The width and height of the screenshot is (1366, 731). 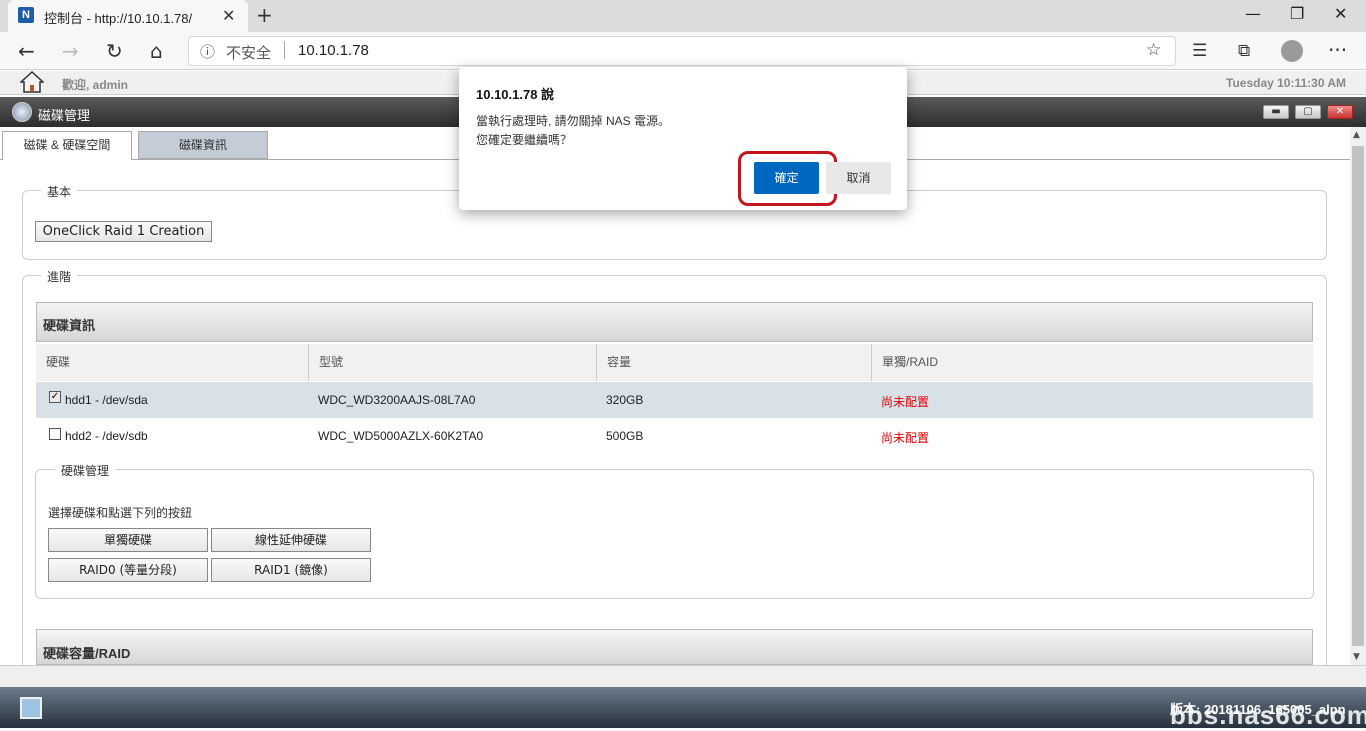 What do you see at coordinates (397, 400) in the screenshot?
I see `disk-model: WDC_WD3200AAJS-08L7A0` at bounding box center [397, 400].